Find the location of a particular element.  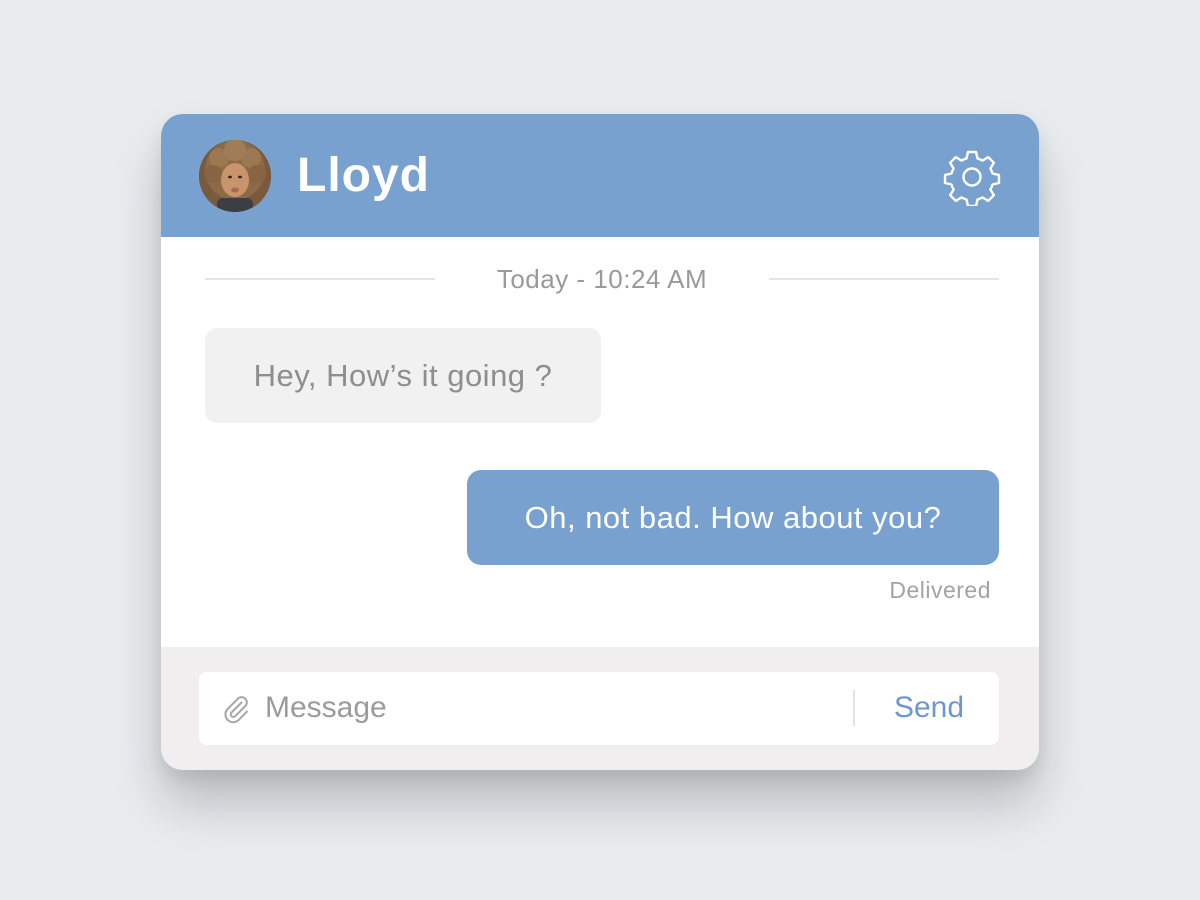

gear-icon is located at coordinates (972, 178).